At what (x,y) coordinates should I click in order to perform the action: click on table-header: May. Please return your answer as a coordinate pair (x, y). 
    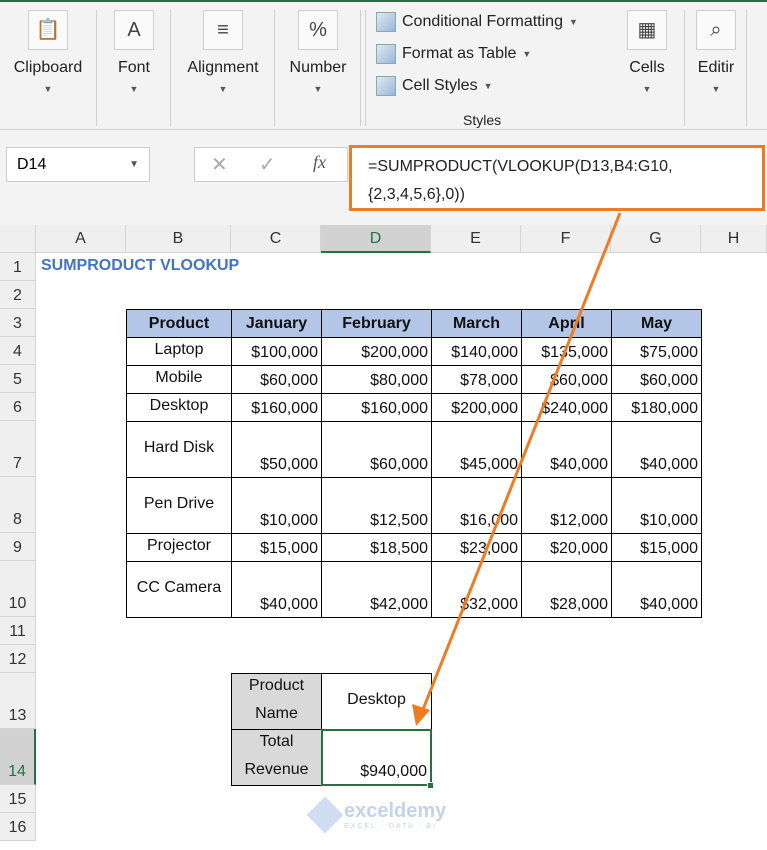
    Looking at the image, I should click on (656, 323).